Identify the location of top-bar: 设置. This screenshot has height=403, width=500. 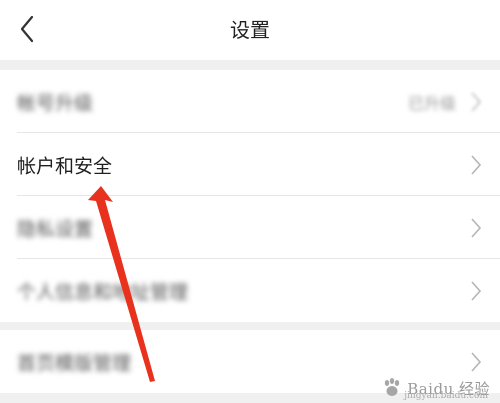
(250, 30).